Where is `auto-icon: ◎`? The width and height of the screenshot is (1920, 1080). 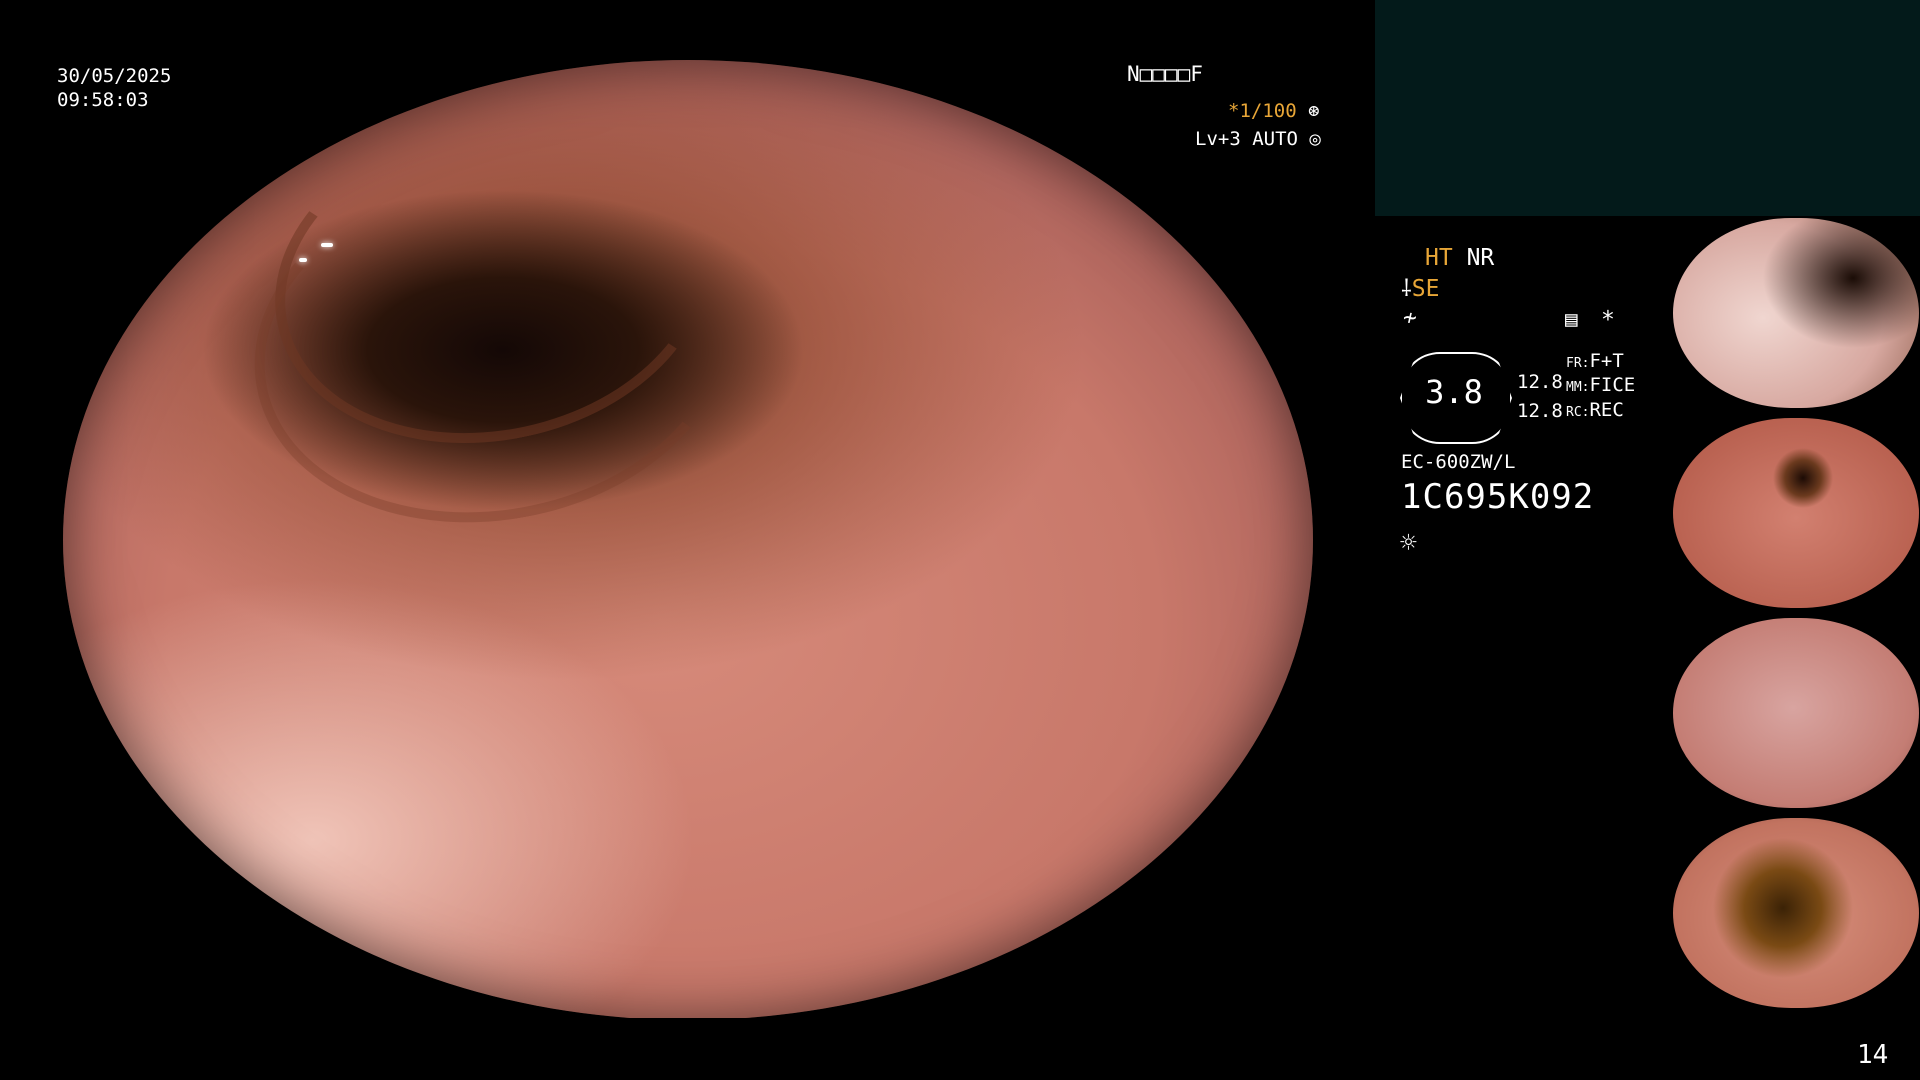 auto-icon: ◎ is located at coordinates (1315, 139).